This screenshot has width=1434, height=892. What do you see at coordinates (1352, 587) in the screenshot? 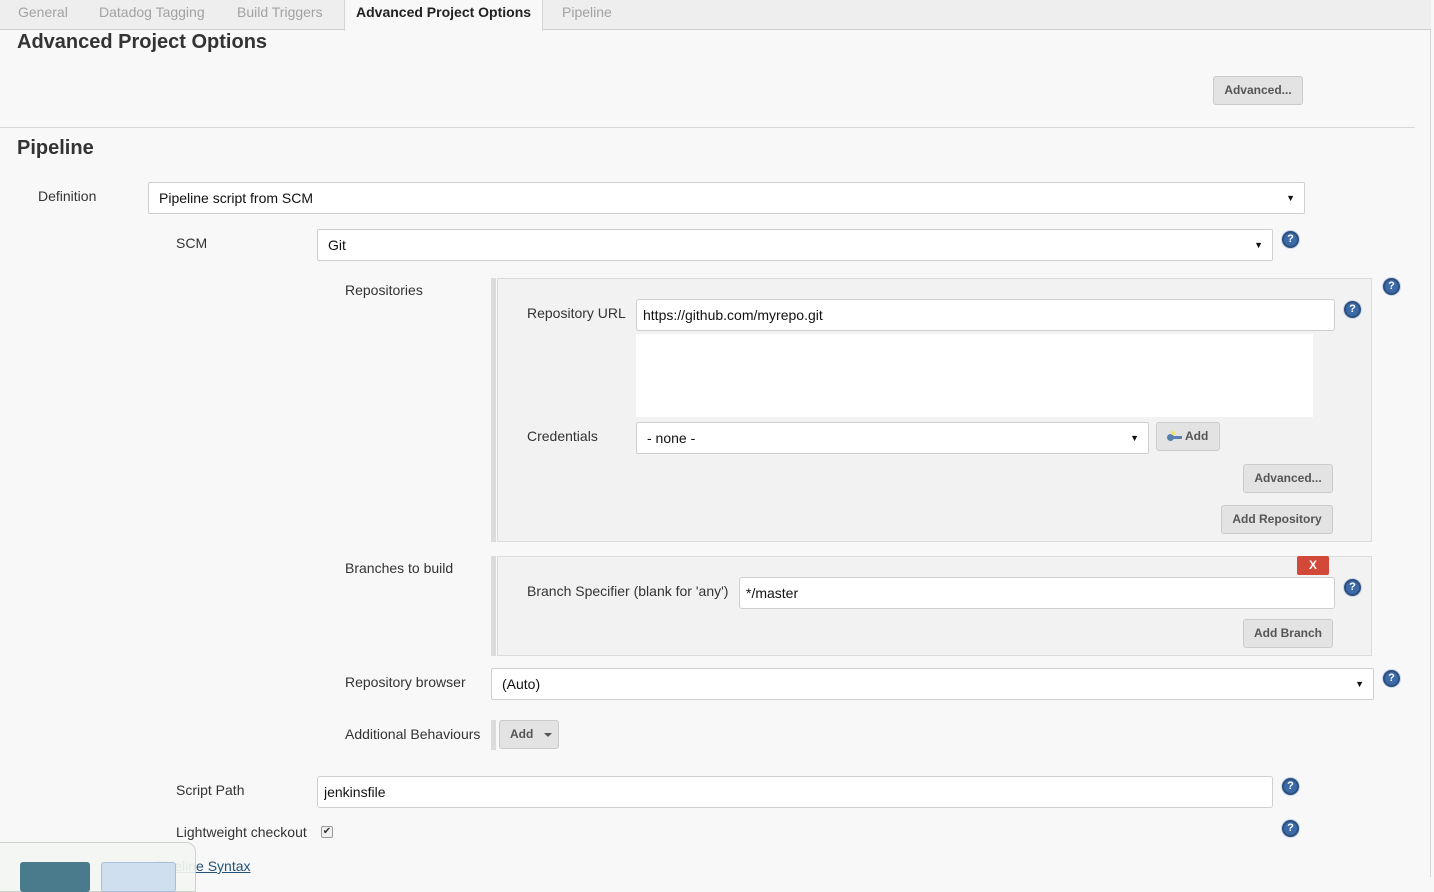
I see `branch-specifier-help-icon: ?` at bounding box center [1352, 587].